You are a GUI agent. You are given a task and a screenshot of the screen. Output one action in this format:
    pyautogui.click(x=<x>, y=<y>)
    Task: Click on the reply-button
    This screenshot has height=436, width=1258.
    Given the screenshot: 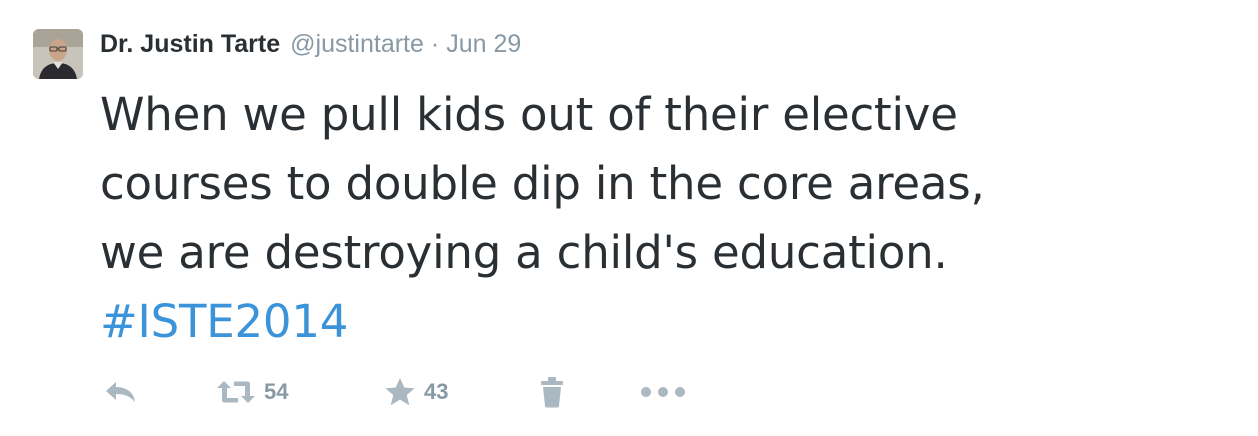 What is the action you would take?
    pyautogui.click(x=121, y=392)
    